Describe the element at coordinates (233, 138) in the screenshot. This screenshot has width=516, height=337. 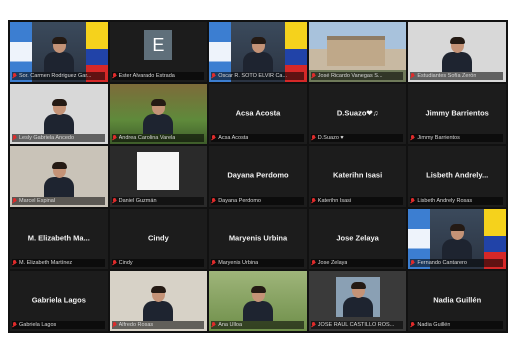
I see `participant-name-label: Acsa Acosta` at that location.